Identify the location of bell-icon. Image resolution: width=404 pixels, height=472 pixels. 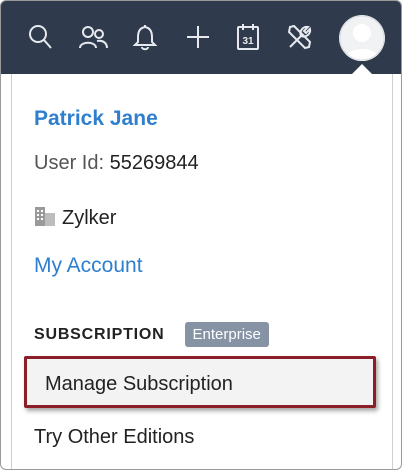
(145, 37).